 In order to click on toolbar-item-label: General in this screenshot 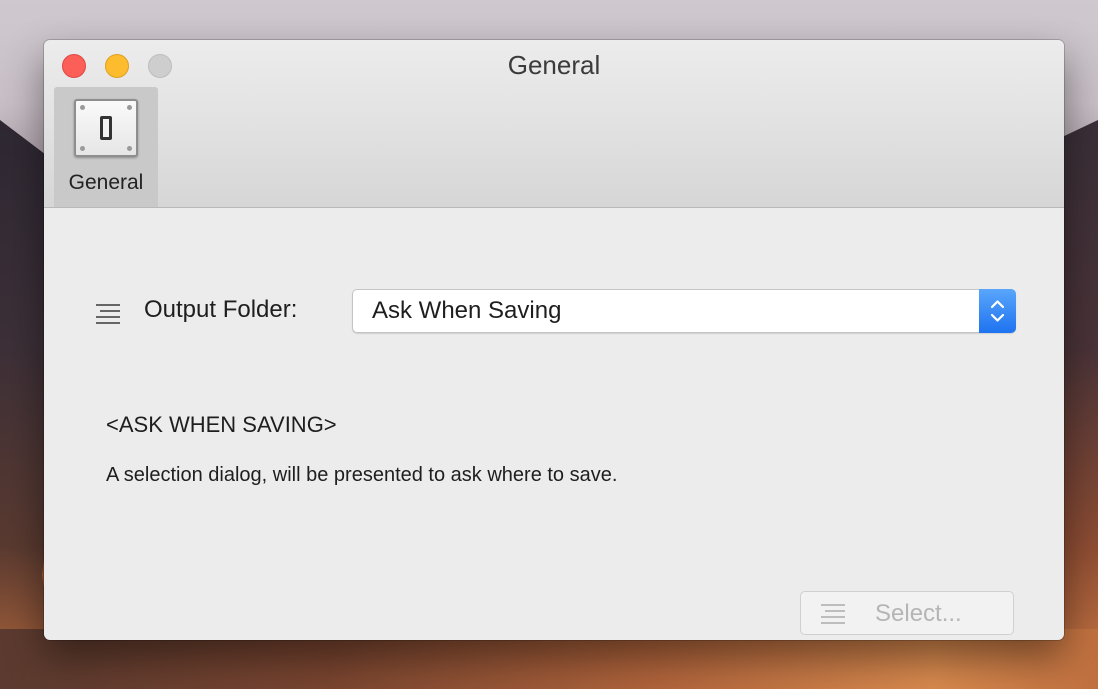, I will do `click(106, 182)`.